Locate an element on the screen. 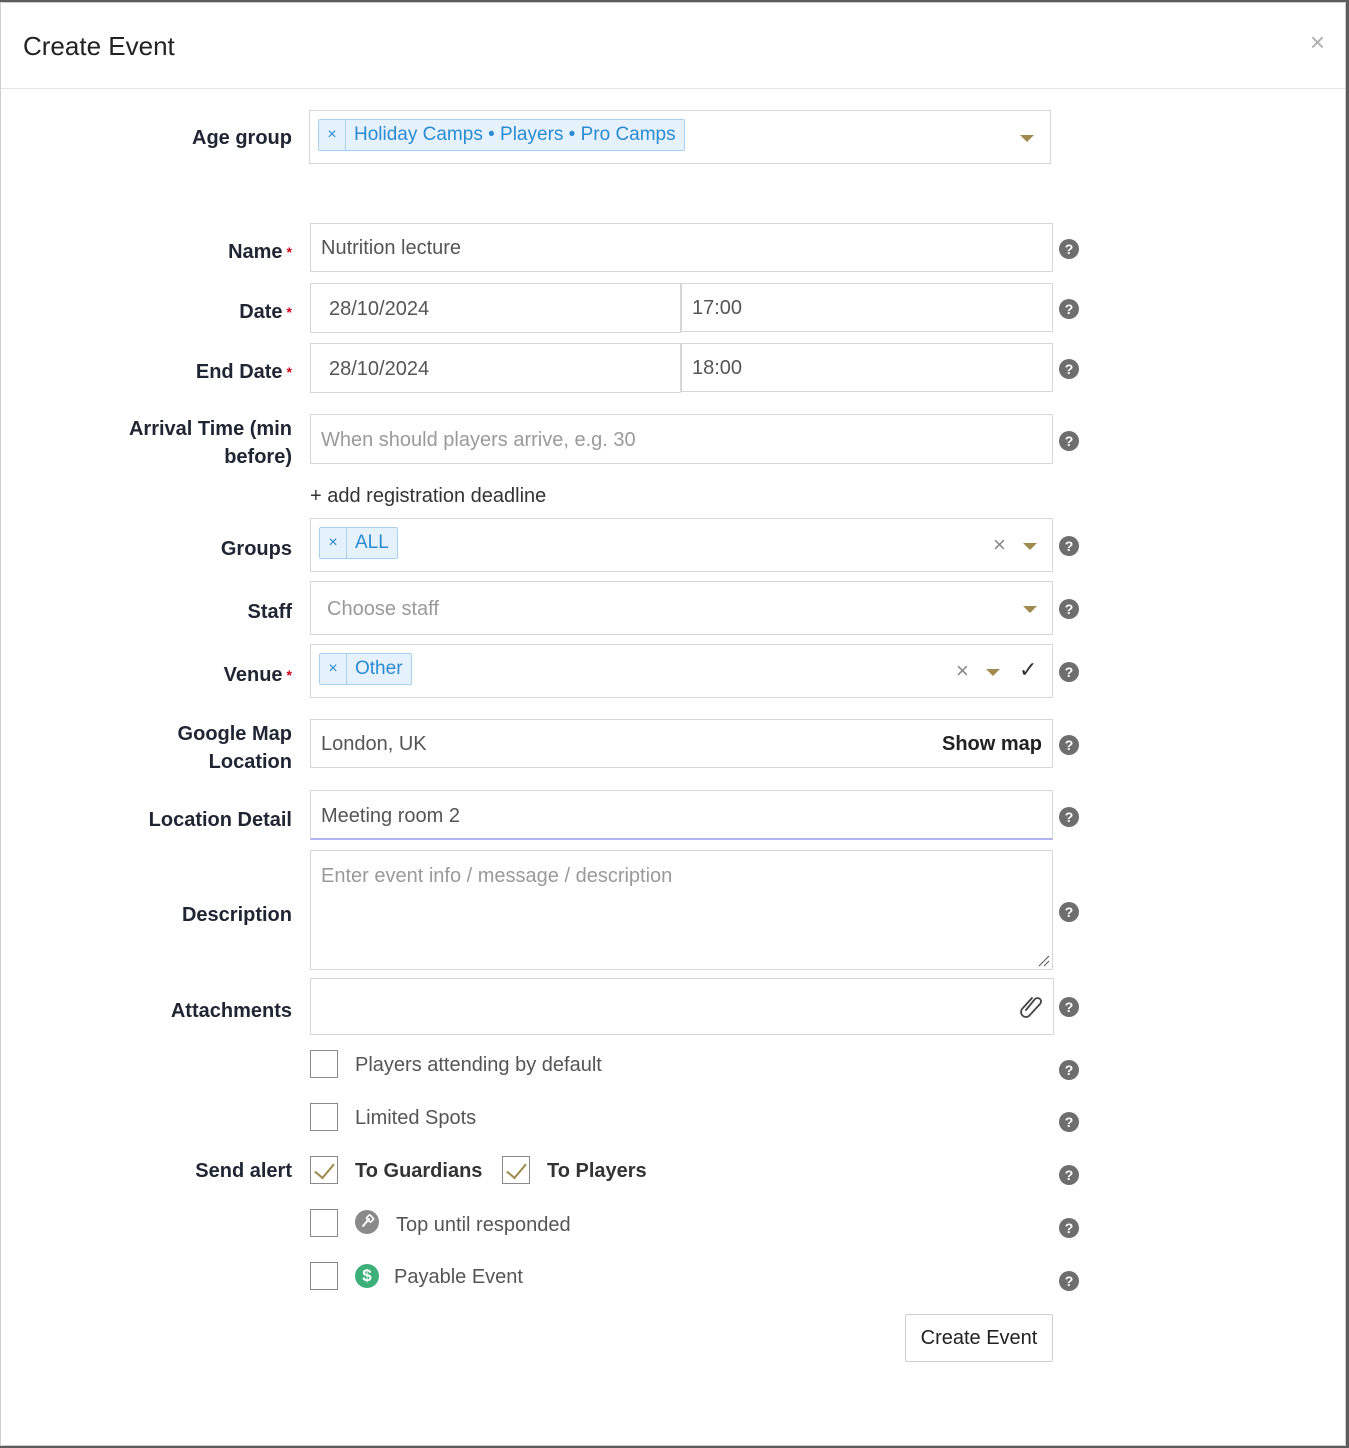  age-group-tag: × Holiday Camps • Players • Pro Camps is located at coordinates (501, 135).